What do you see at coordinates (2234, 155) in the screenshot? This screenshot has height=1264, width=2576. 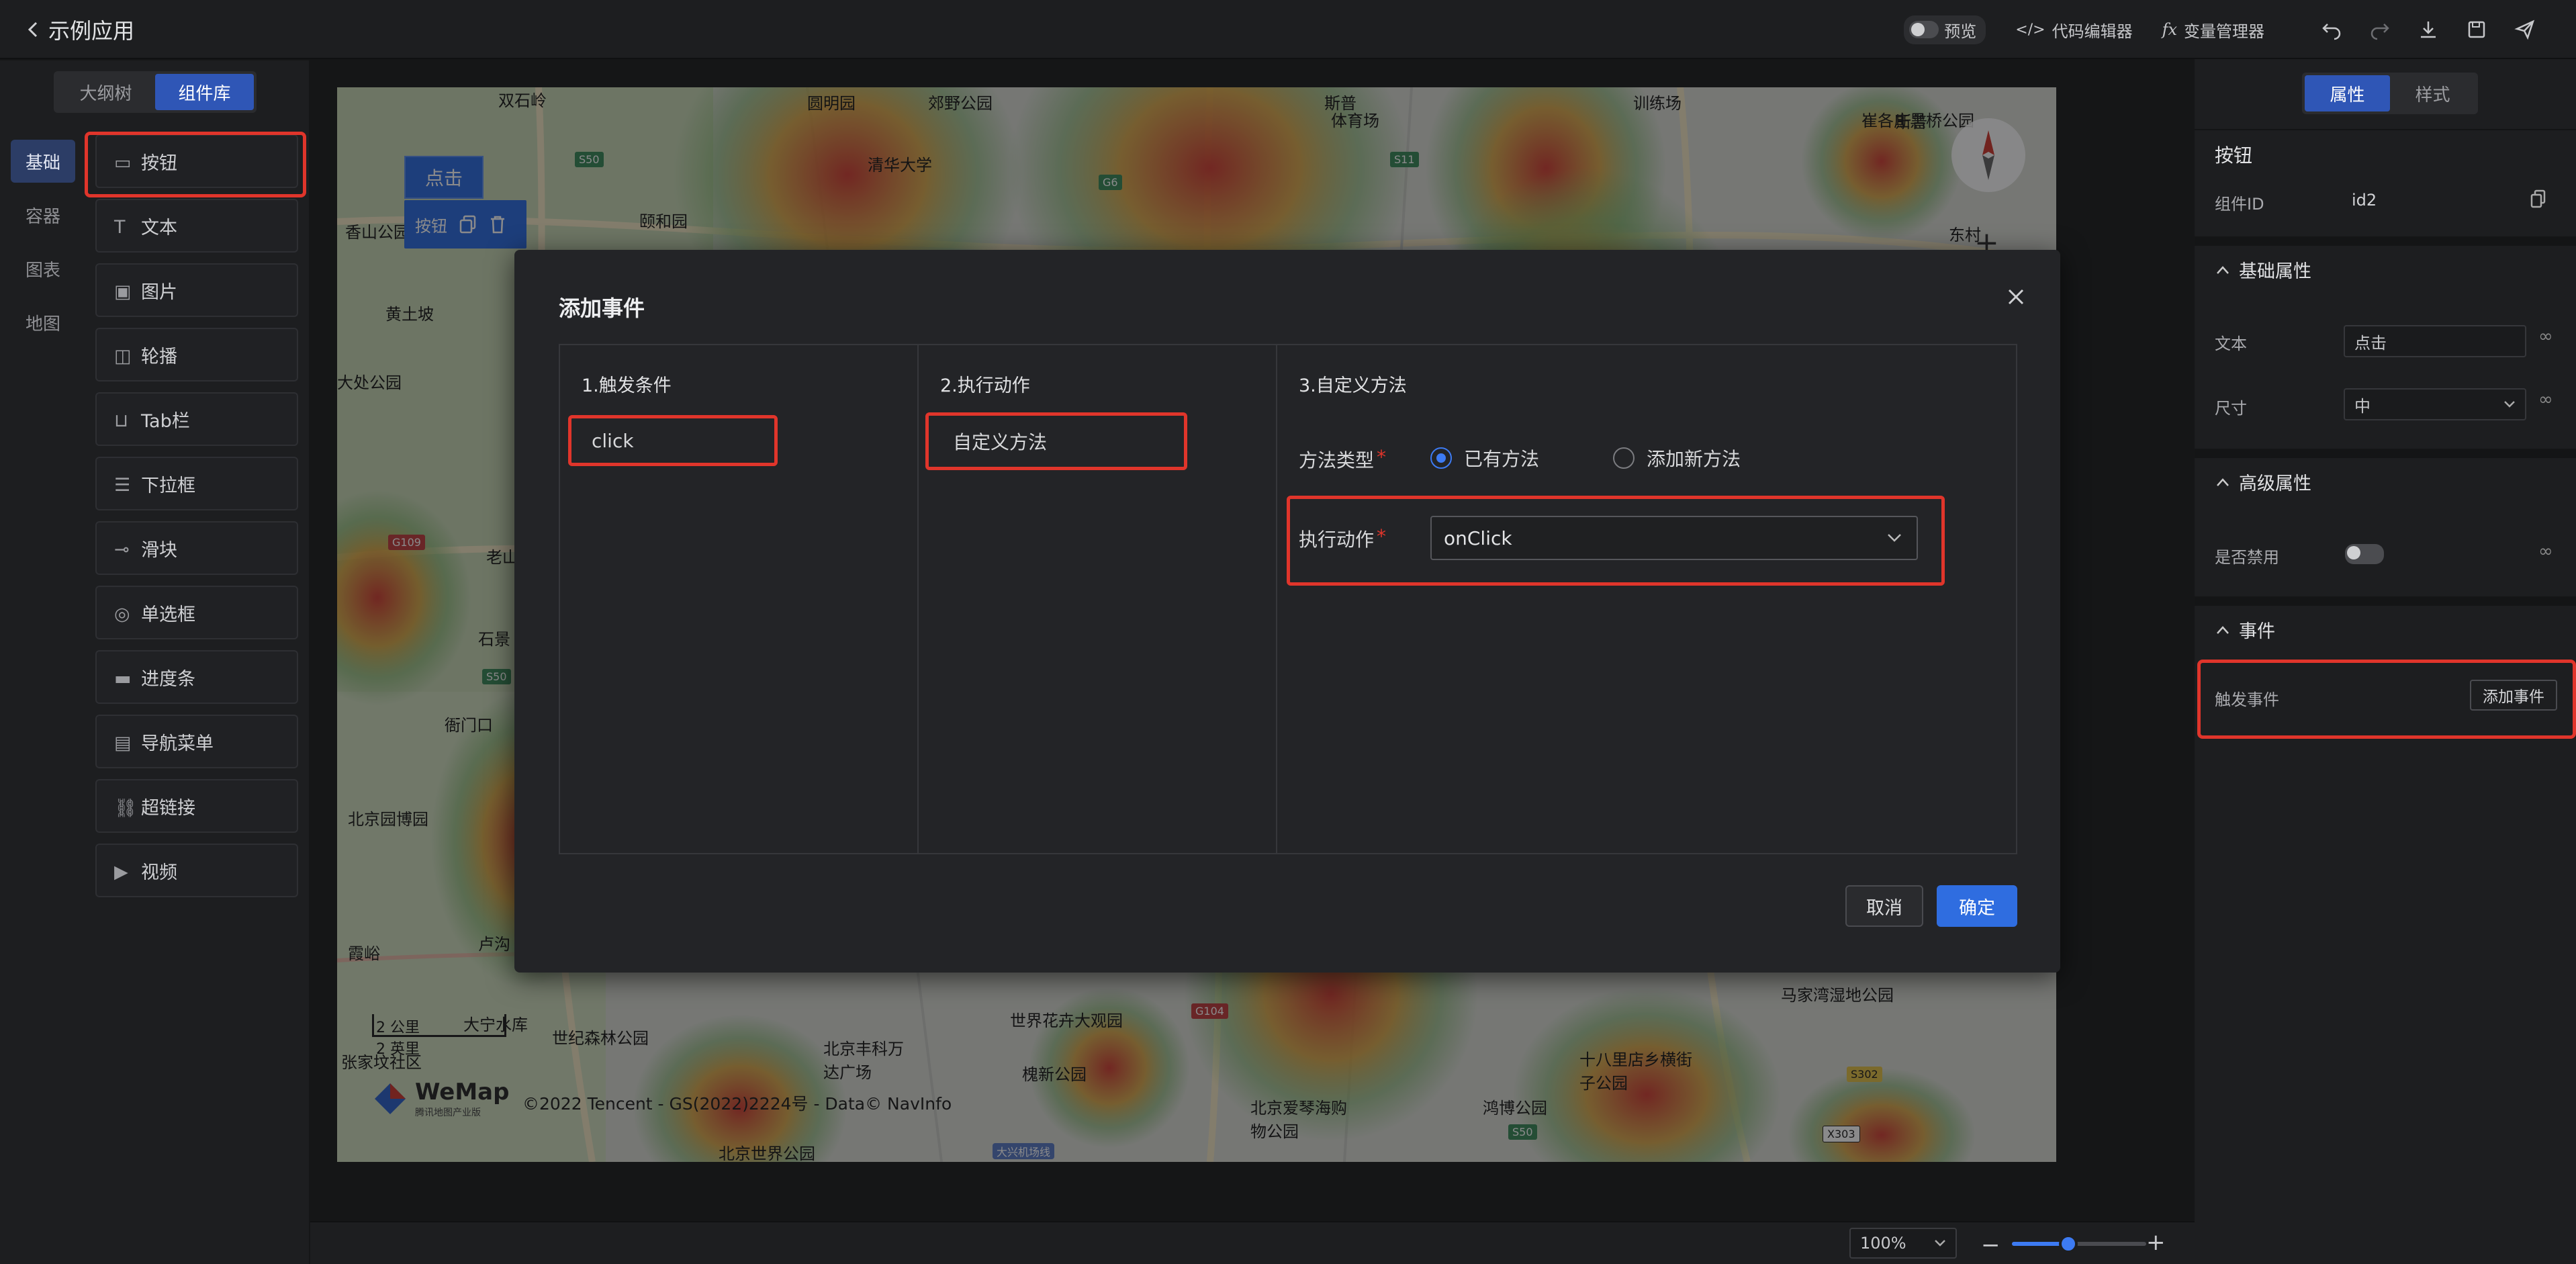 I see `component-name: 按钮` at bounding box center [2234, 155].